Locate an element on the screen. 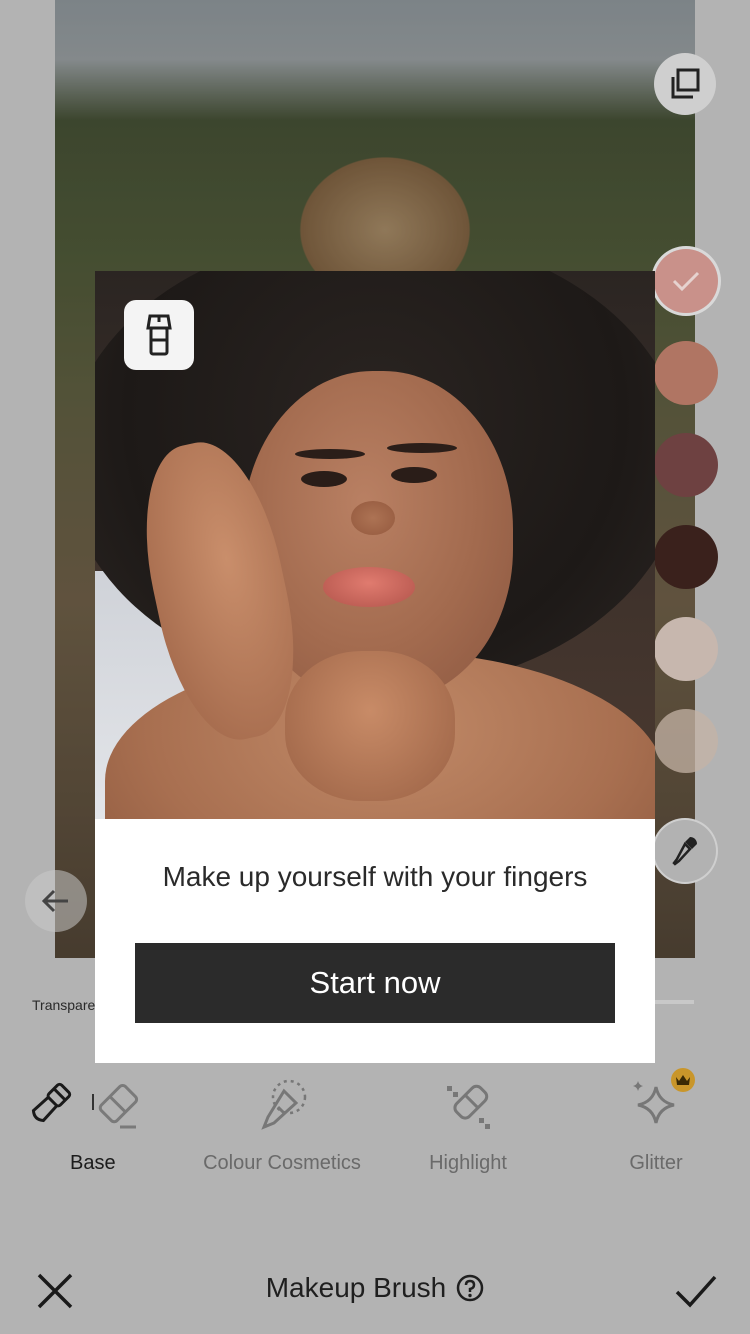 This screenshot has height=1334, width=750. compare-button is located at coordinates (685, 84).